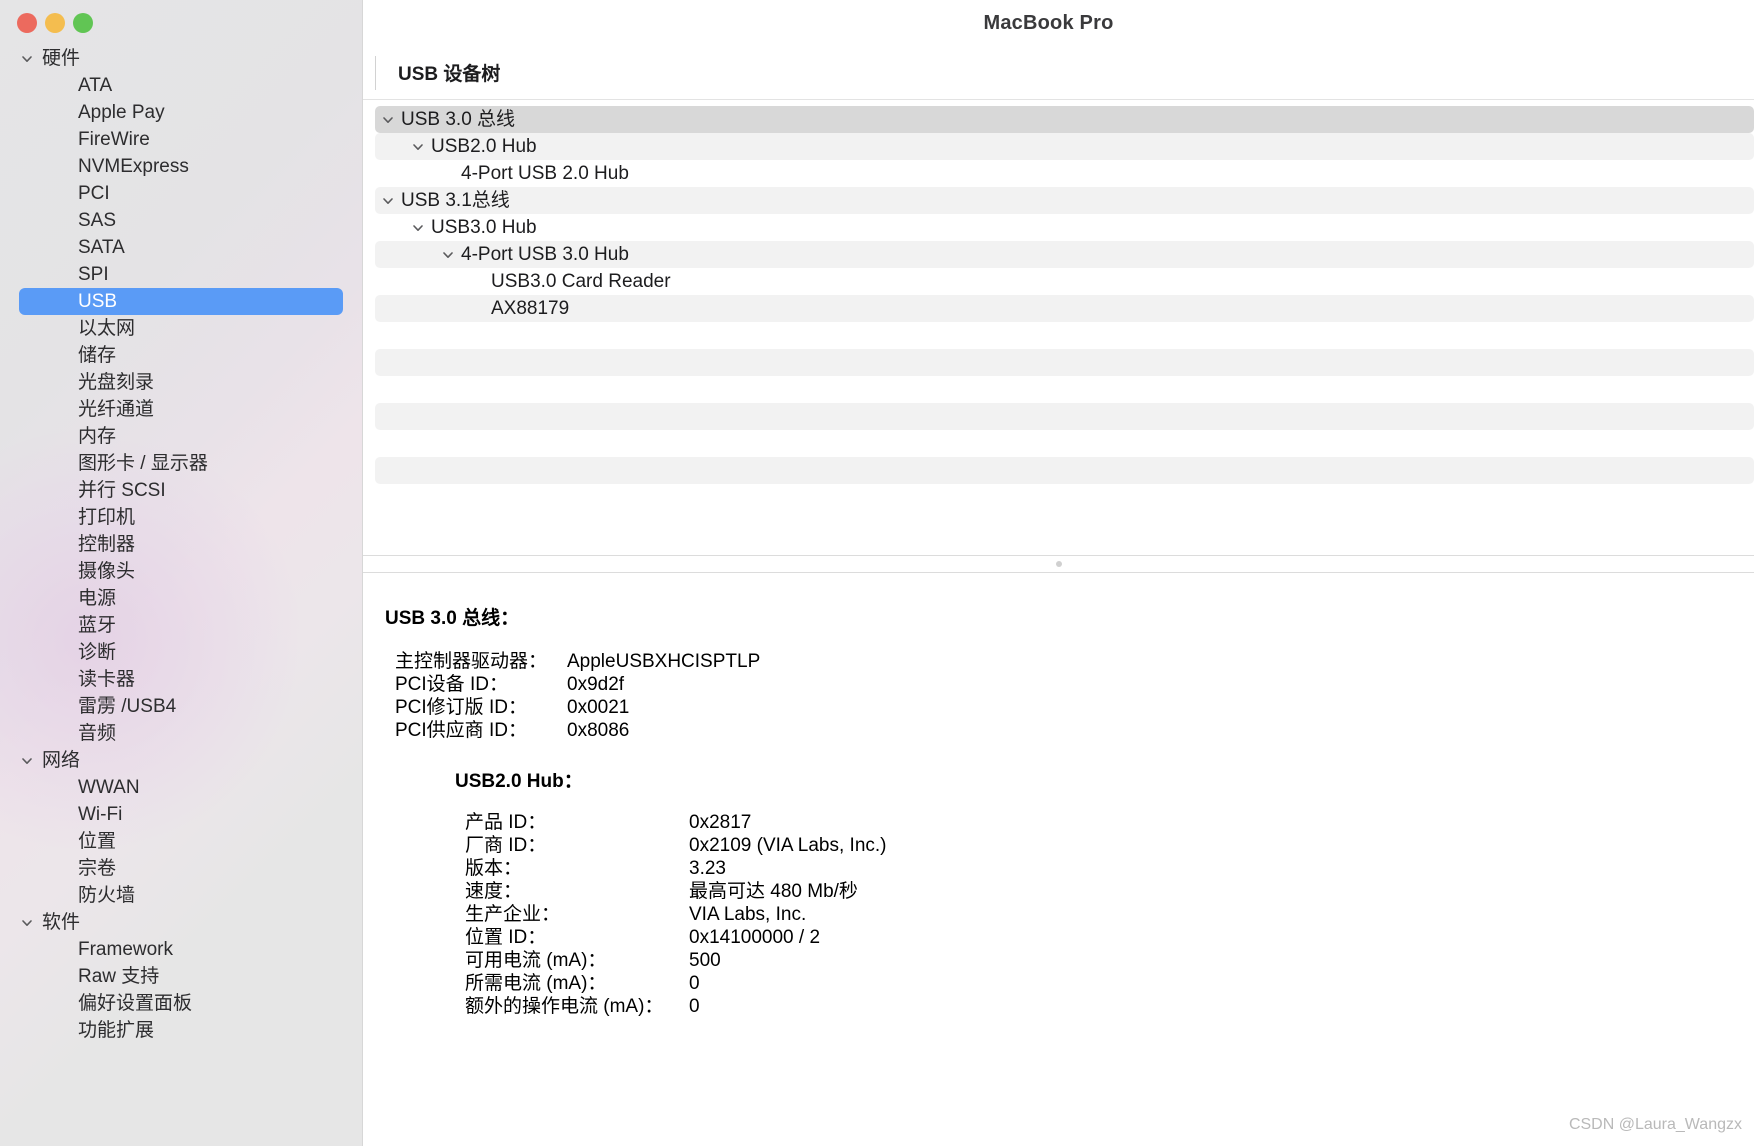  I want to click on tree-row-label: 4-Port USB 2.0 Hub, so click(545, 173).